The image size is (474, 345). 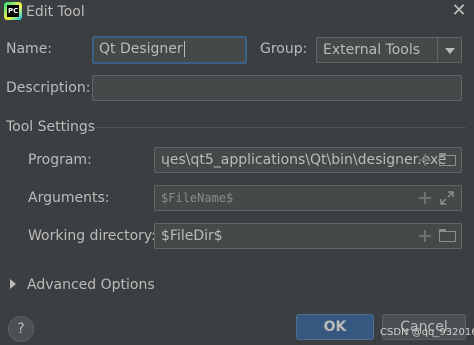 What do you see at coordinates (427, 332) in the screenshot?
I see `watermark: CSDN @qq_932016561` at bounding box center [427, 332].